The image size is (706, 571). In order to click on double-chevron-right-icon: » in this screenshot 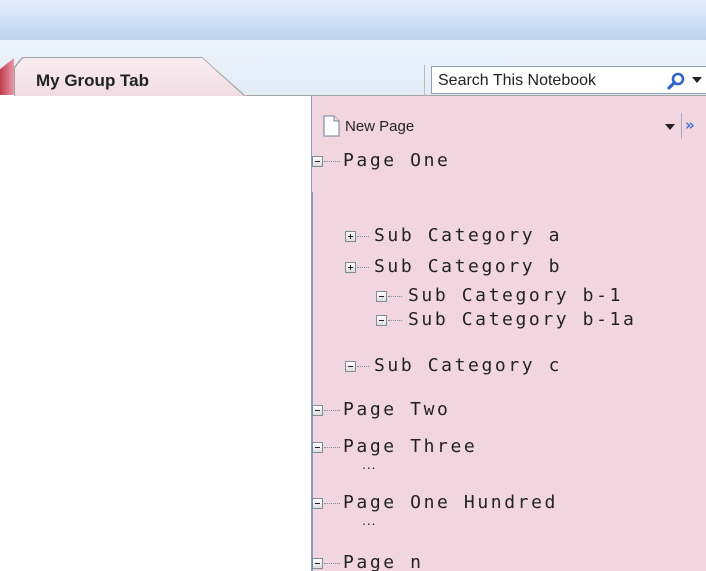, I will do `click(690, 125)`.